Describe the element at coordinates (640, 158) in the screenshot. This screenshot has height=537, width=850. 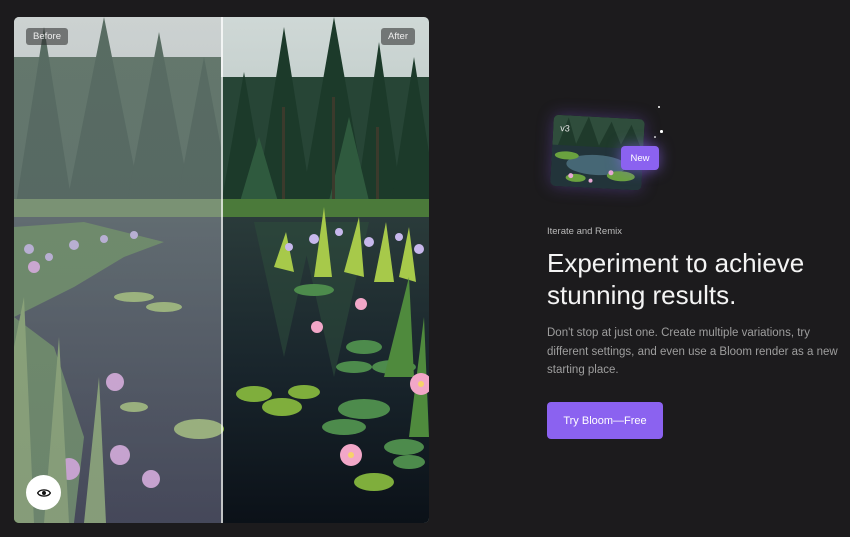
I see `new-badge: New` at that location.